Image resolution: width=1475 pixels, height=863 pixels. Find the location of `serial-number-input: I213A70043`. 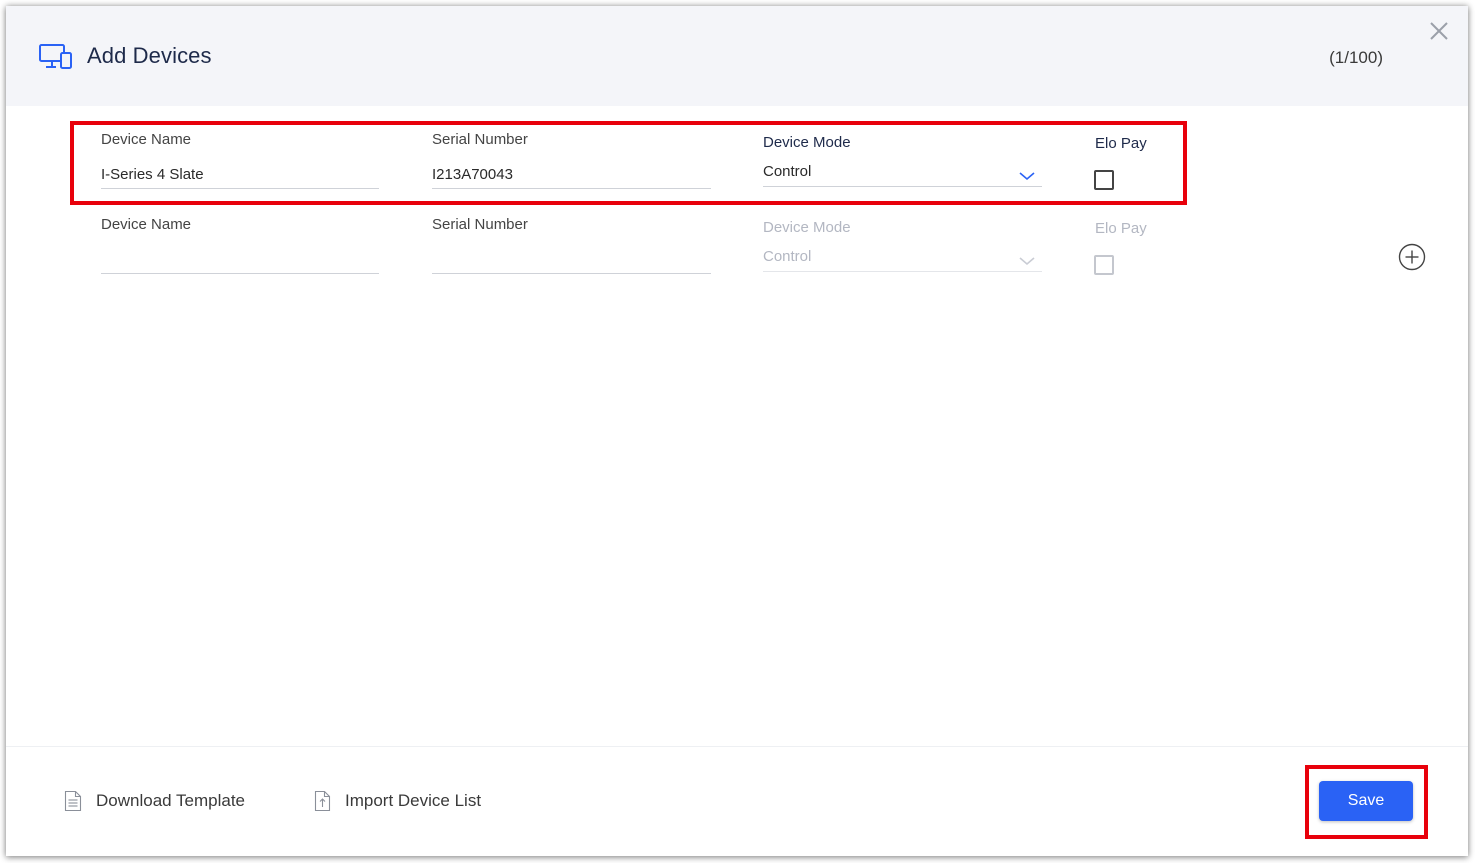

serial-number-input: I213A70043 is located at coordinates (472, 174).